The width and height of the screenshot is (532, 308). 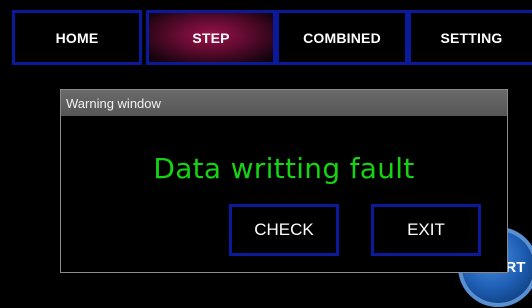 I want to click on tab-step: STEP, so click(x=211, y=37).